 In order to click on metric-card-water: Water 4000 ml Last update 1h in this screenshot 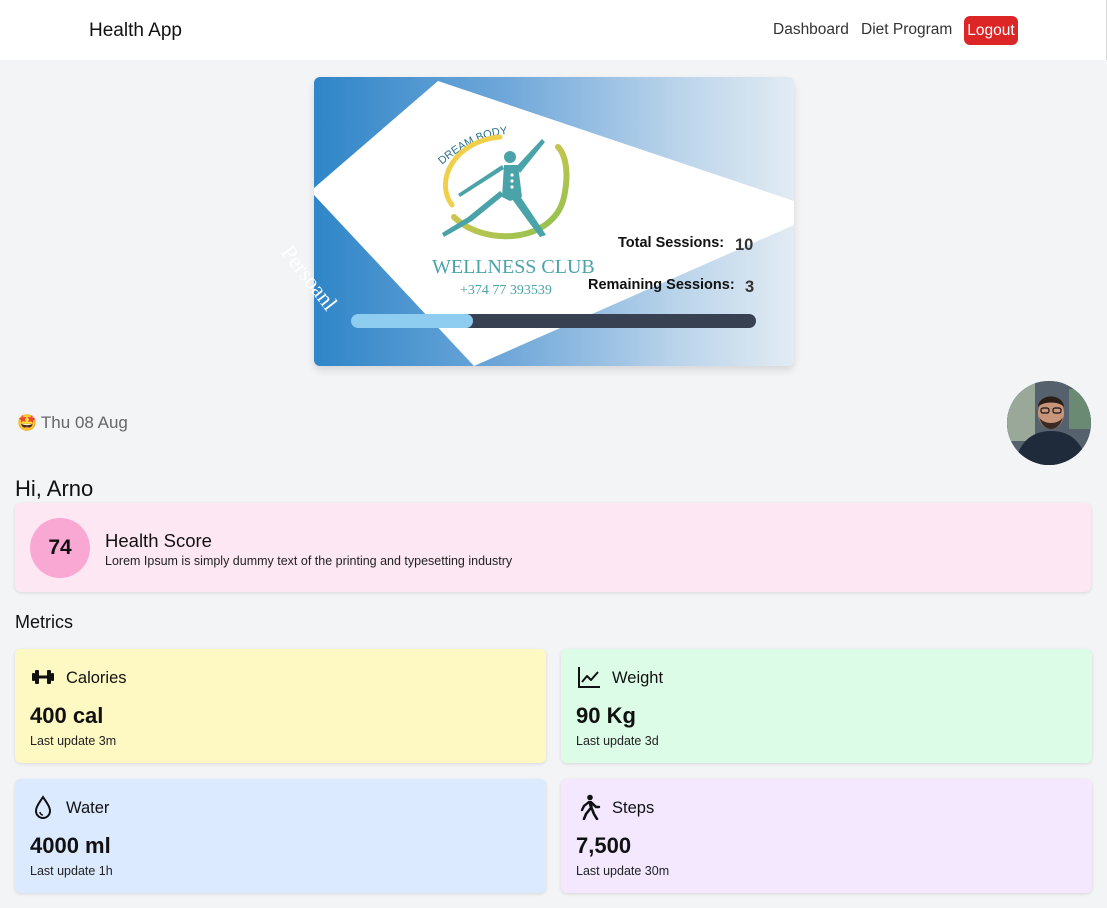, I will do `click(280, 836)`.